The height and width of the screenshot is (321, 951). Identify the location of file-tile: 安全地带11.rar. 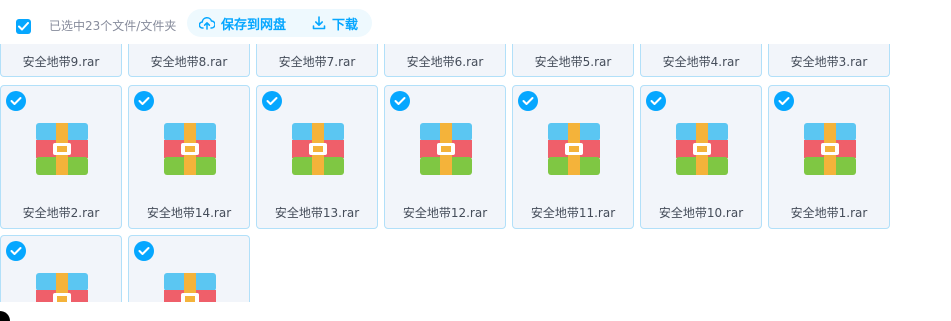
(573, 157).